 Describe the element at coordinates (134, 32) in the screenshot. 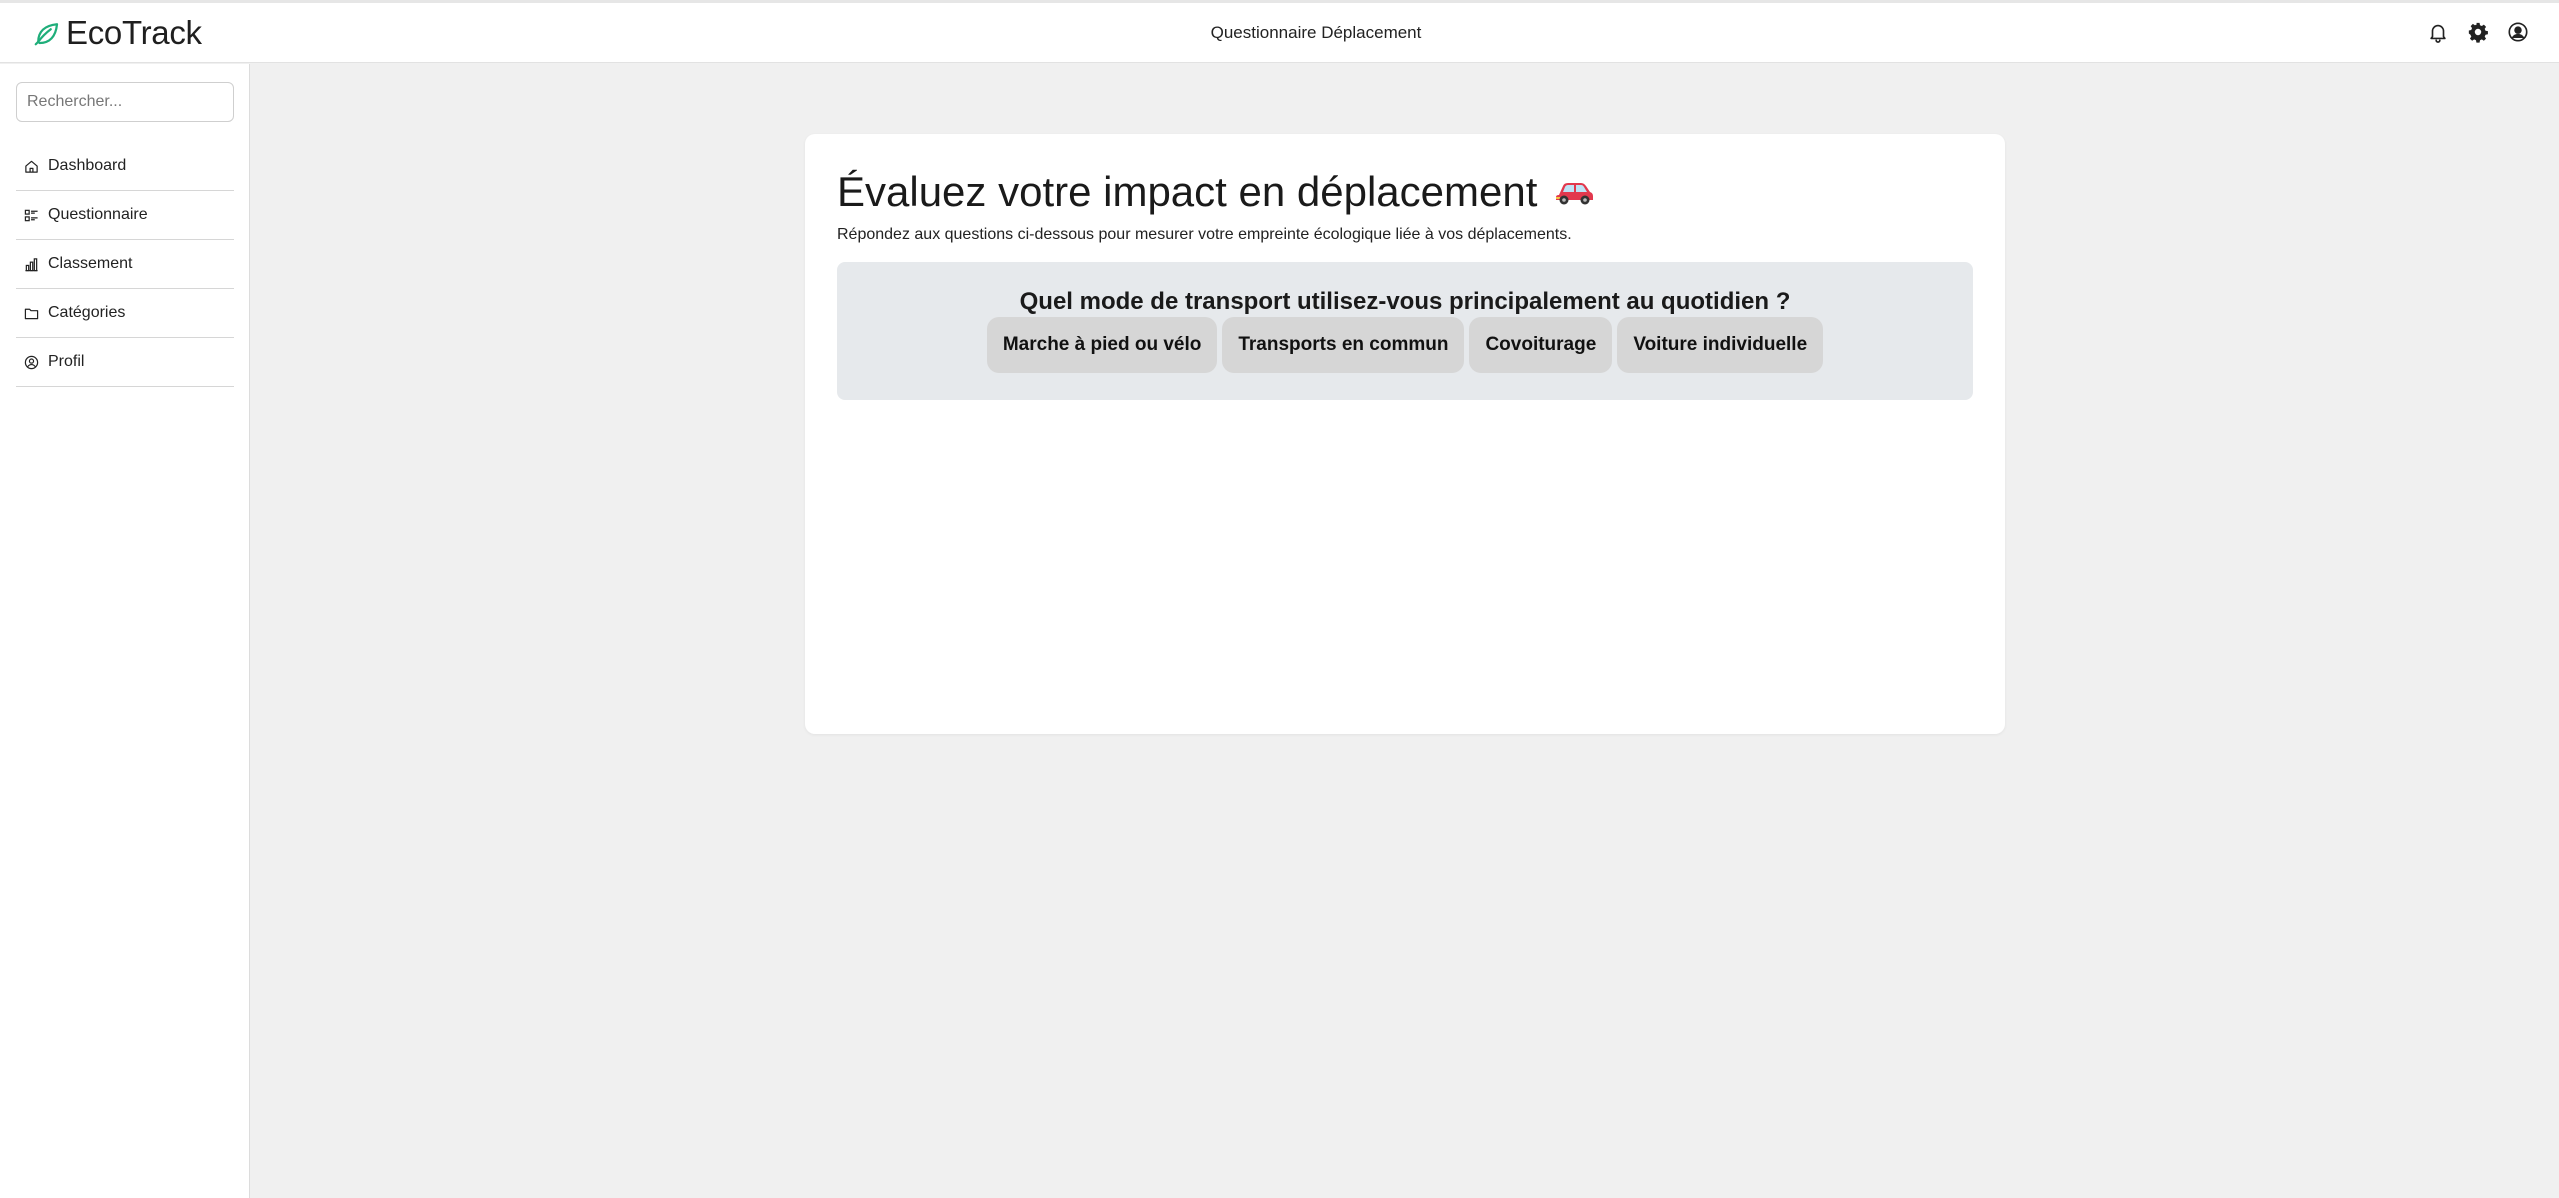

I see `brand-name: EcoTrack` at that location.